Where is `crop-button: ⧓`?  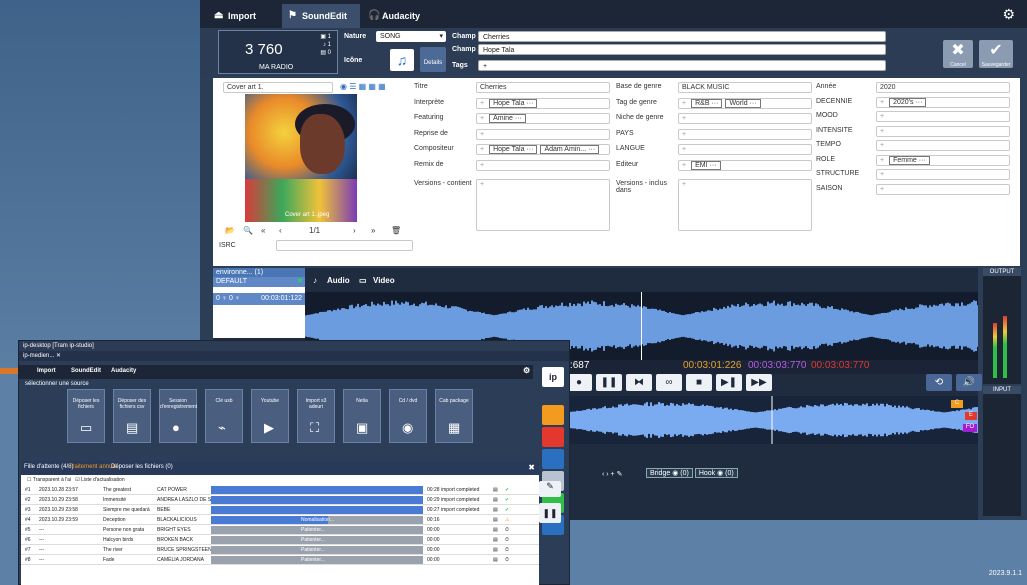
crop-button: ⧓ is located at coordinates (639, 382).